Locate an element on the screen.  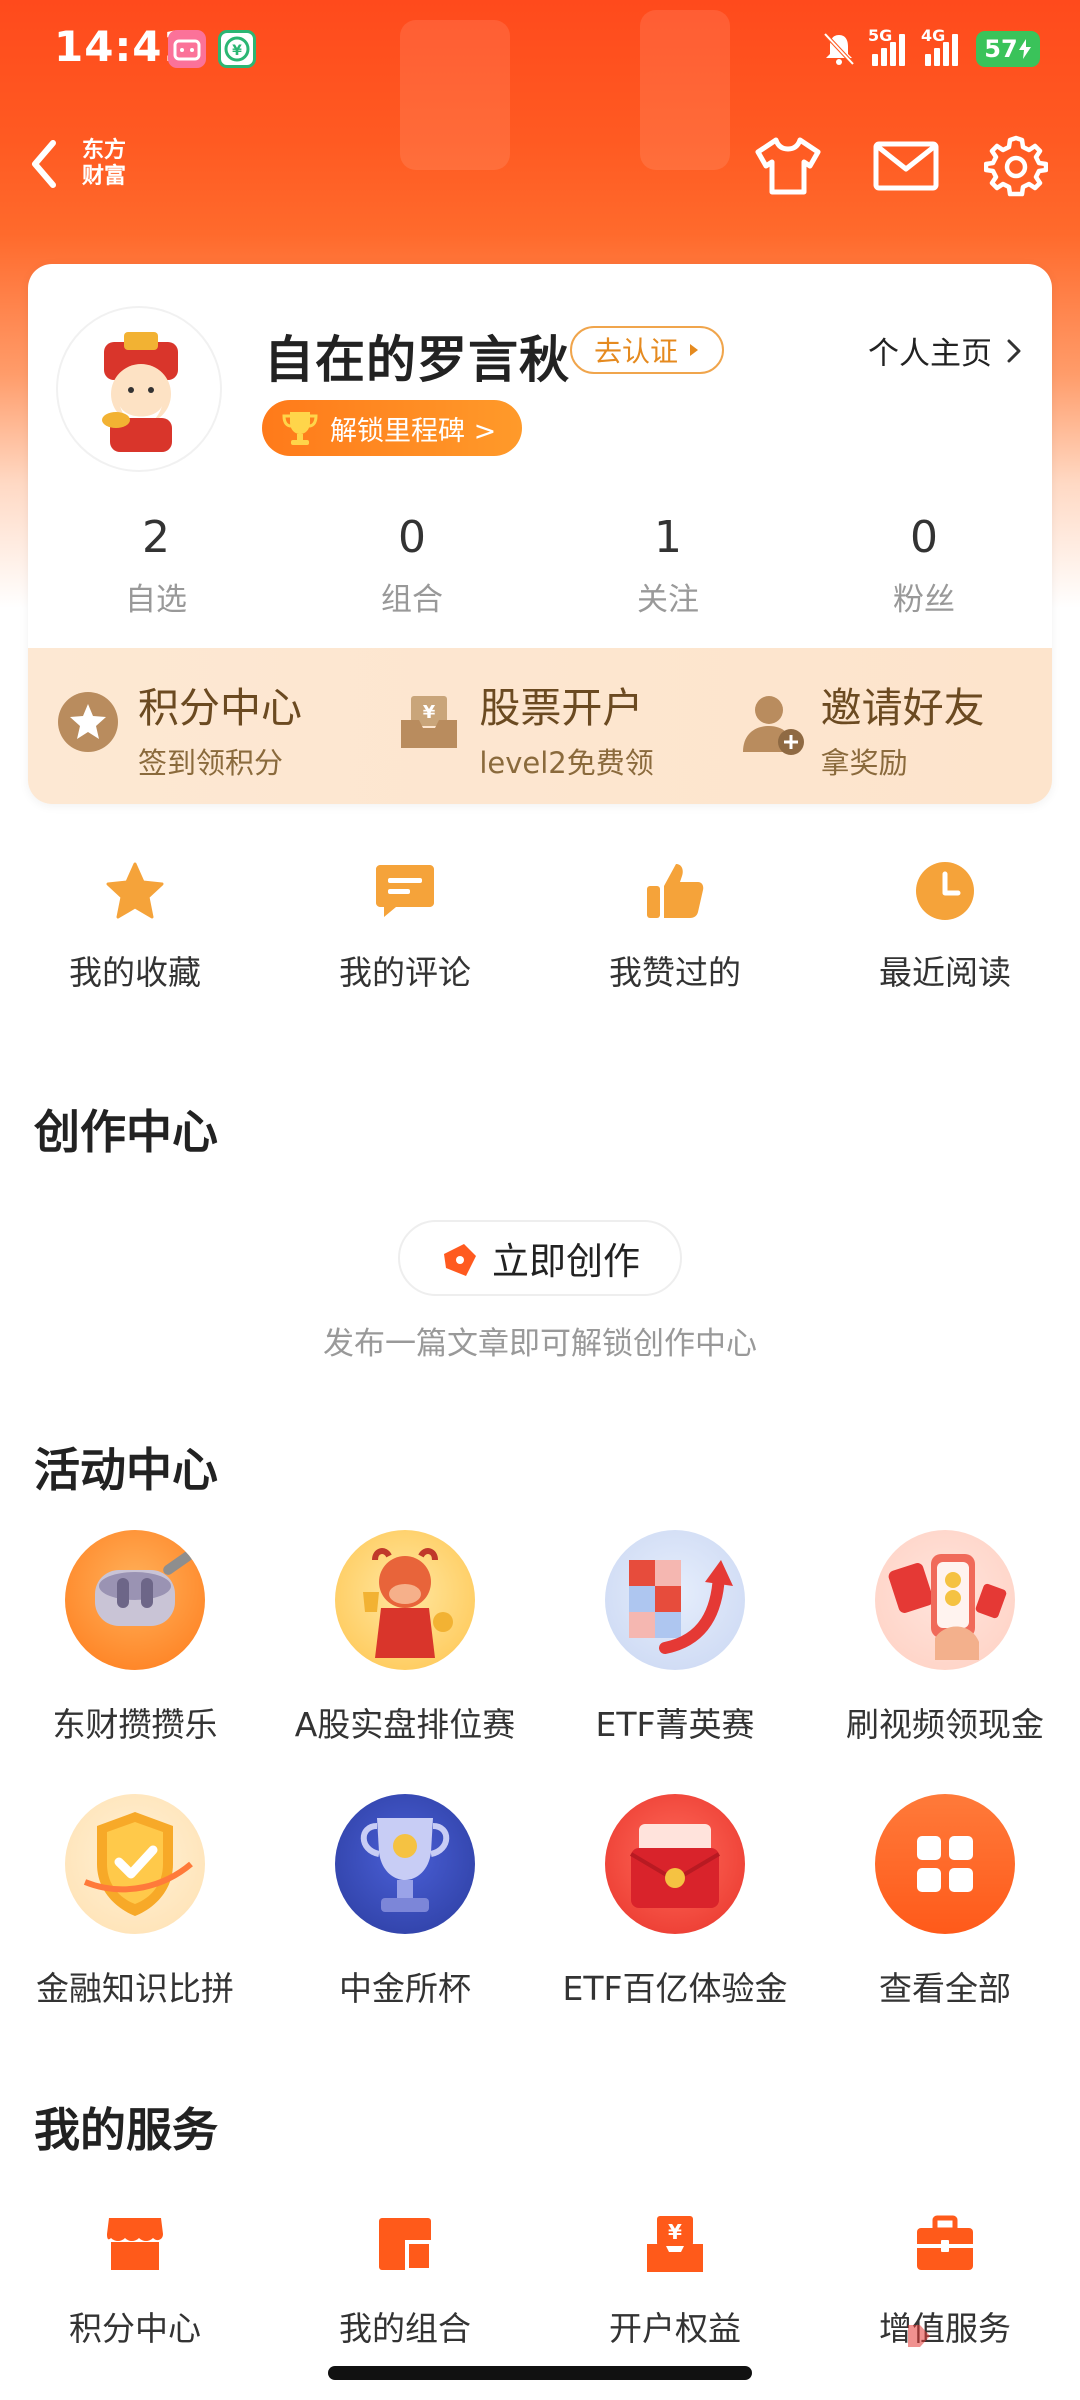
points-star-icon is located at coordinates (88, 722).